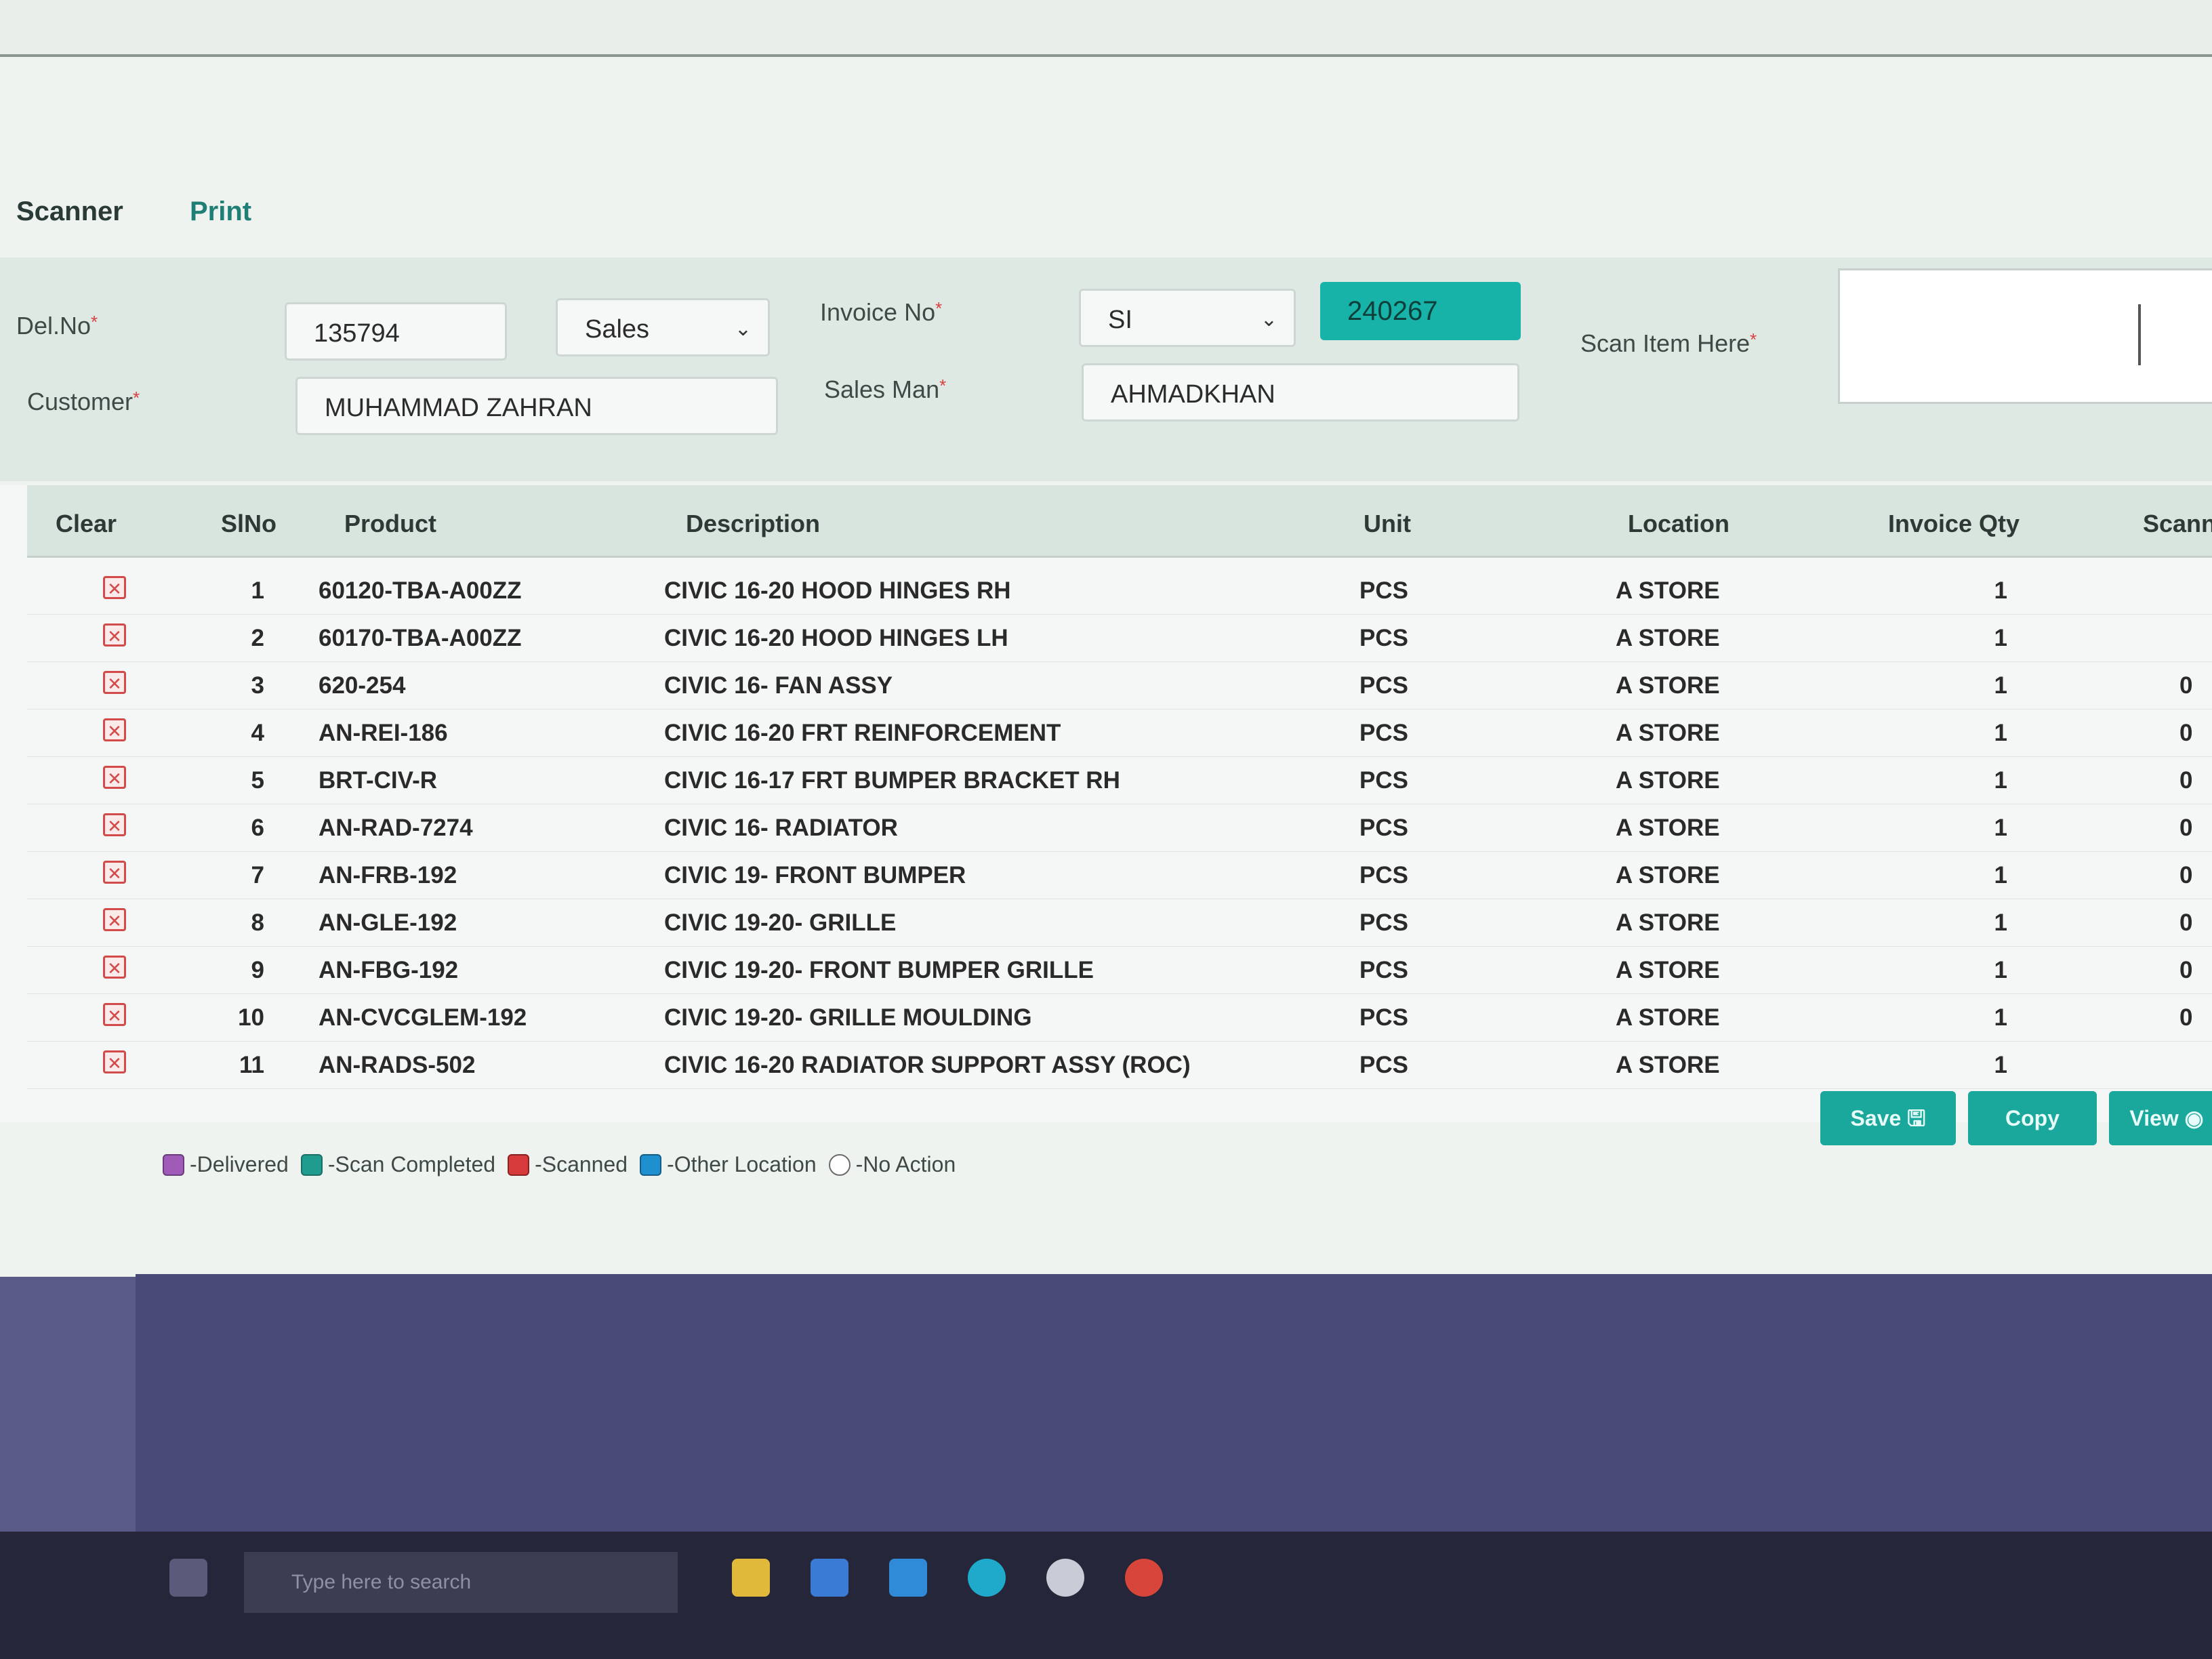  I want to click on taskbar: Type here to search, so click(1106, 1595).